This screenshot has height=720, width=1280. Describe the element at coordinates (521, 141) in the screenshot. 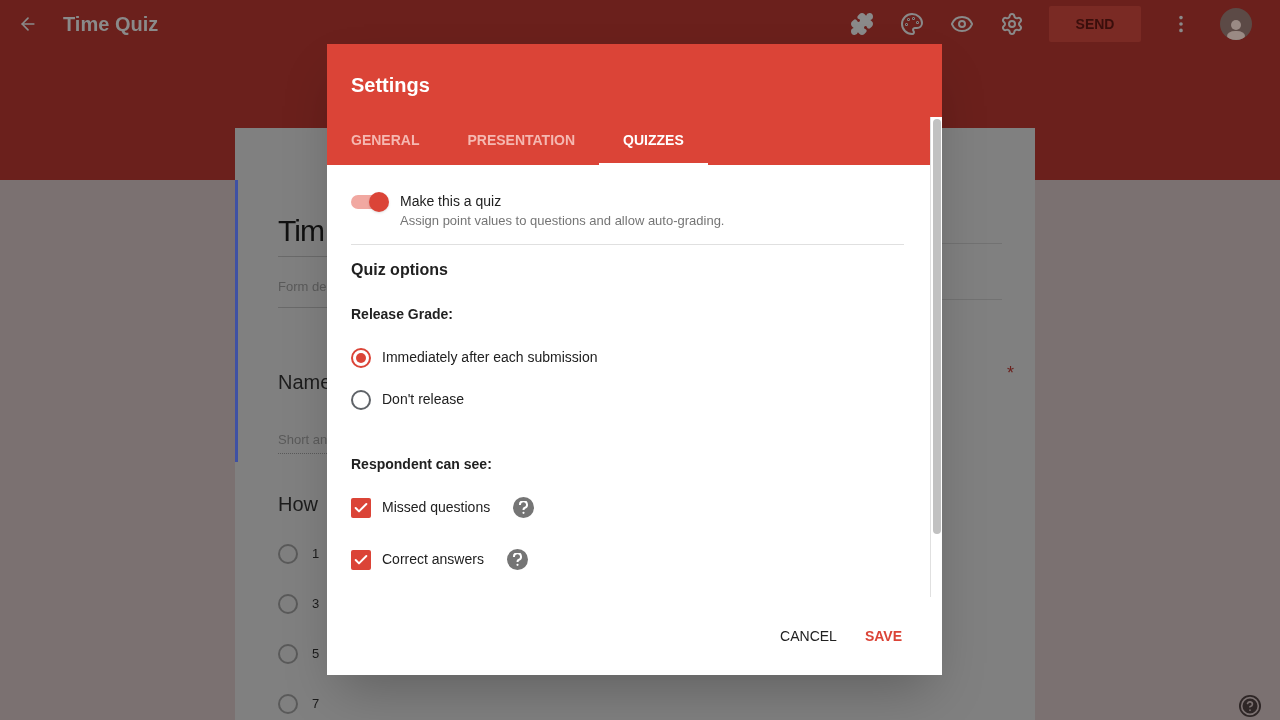

I see `settings-tab: PRESENTATION` at that location.